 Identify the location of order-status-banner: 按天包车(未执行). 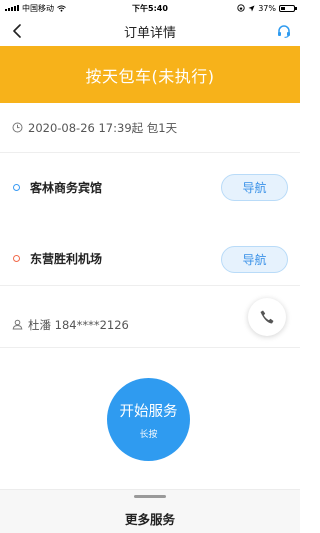
(150, 74).